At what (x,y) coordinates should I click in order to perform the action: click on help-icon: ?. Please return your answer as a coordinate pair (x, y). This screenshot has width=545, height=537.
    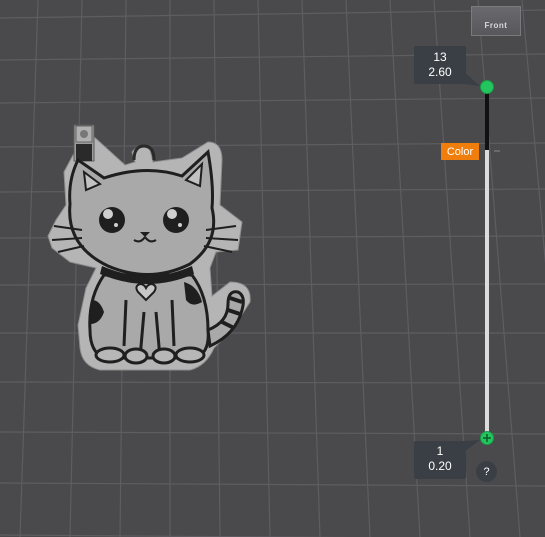
    Looking at the image, I should click on (486, 471).